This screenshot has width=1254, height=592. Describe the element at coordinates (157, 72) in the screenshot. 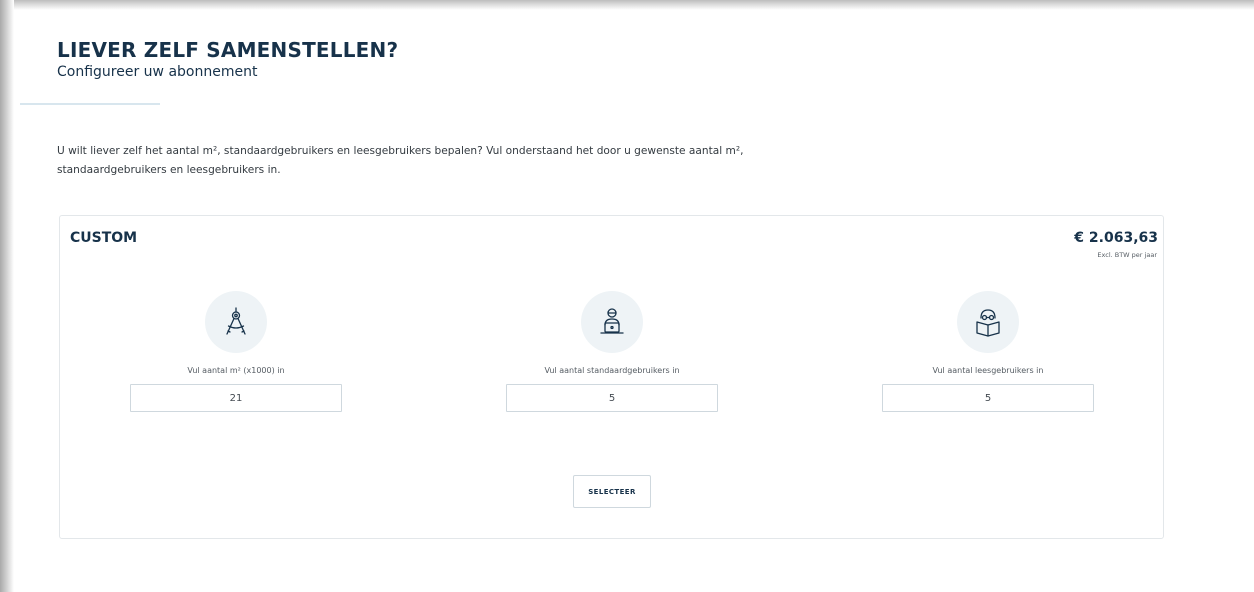

I see `page-subtitle: Configureer uw abonnement` at that location.